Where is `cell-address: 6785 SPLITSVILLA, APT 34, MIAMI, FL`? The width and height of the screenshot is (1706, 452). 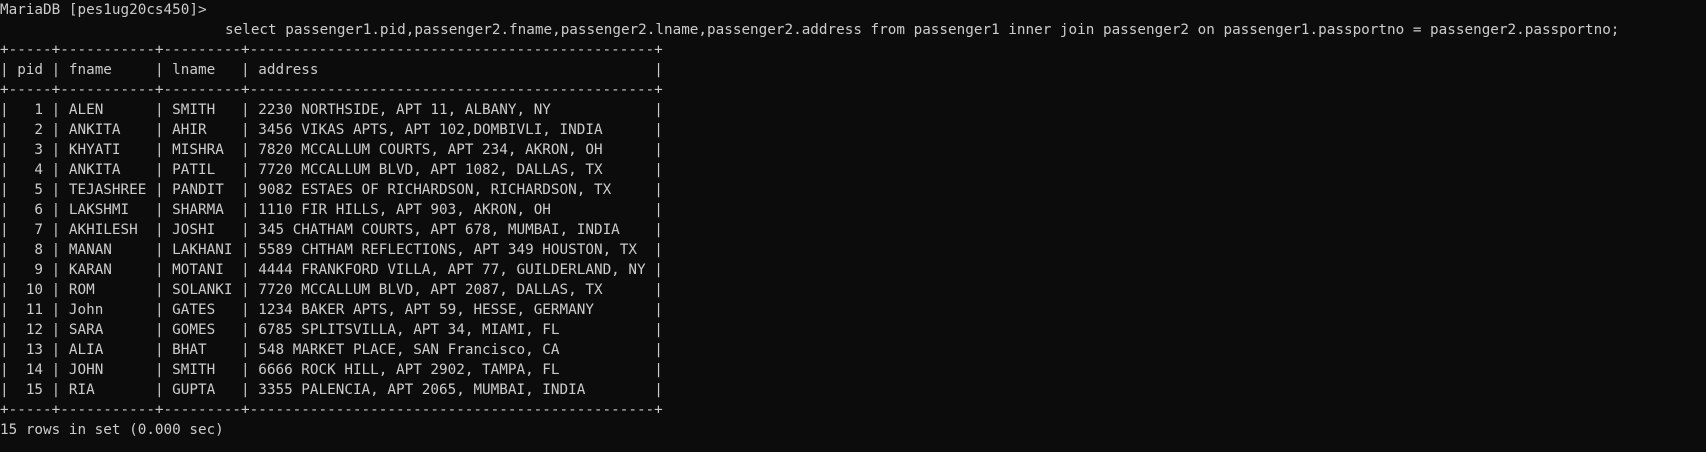
cell-address: 6785 SPLITSVILLA, APT 34, MIAMI, FL is located at coordinates (452, 330).